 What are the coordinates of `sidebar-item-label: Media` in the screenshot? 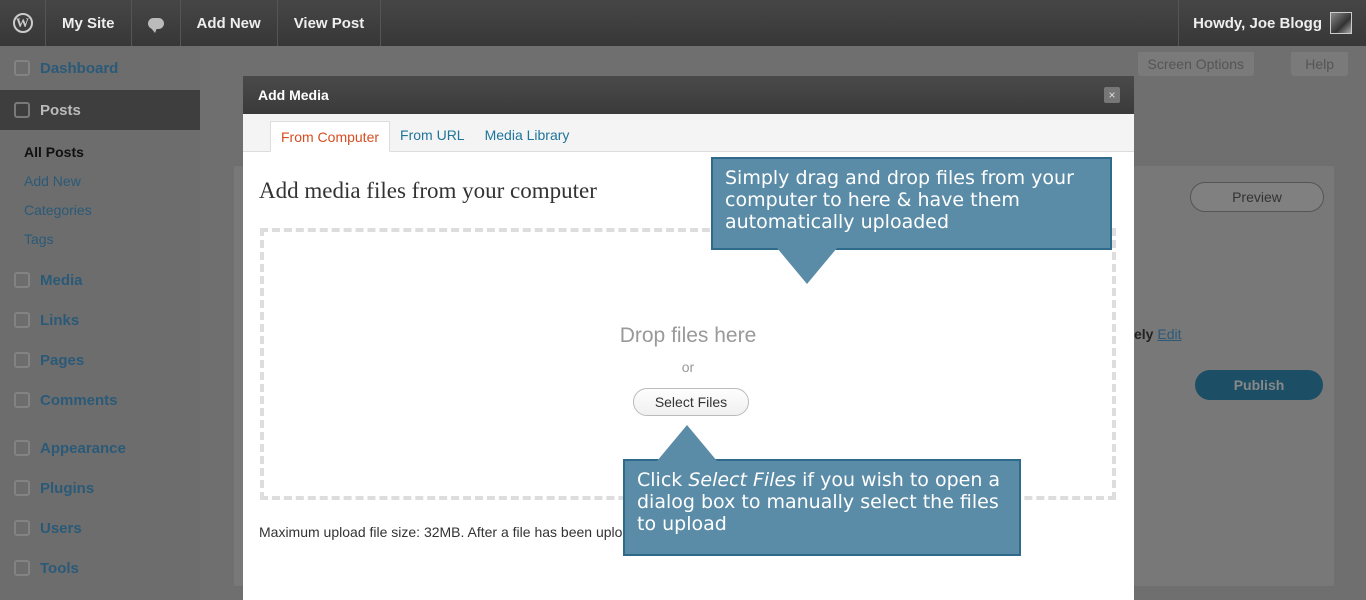 It's located at (61, 280).